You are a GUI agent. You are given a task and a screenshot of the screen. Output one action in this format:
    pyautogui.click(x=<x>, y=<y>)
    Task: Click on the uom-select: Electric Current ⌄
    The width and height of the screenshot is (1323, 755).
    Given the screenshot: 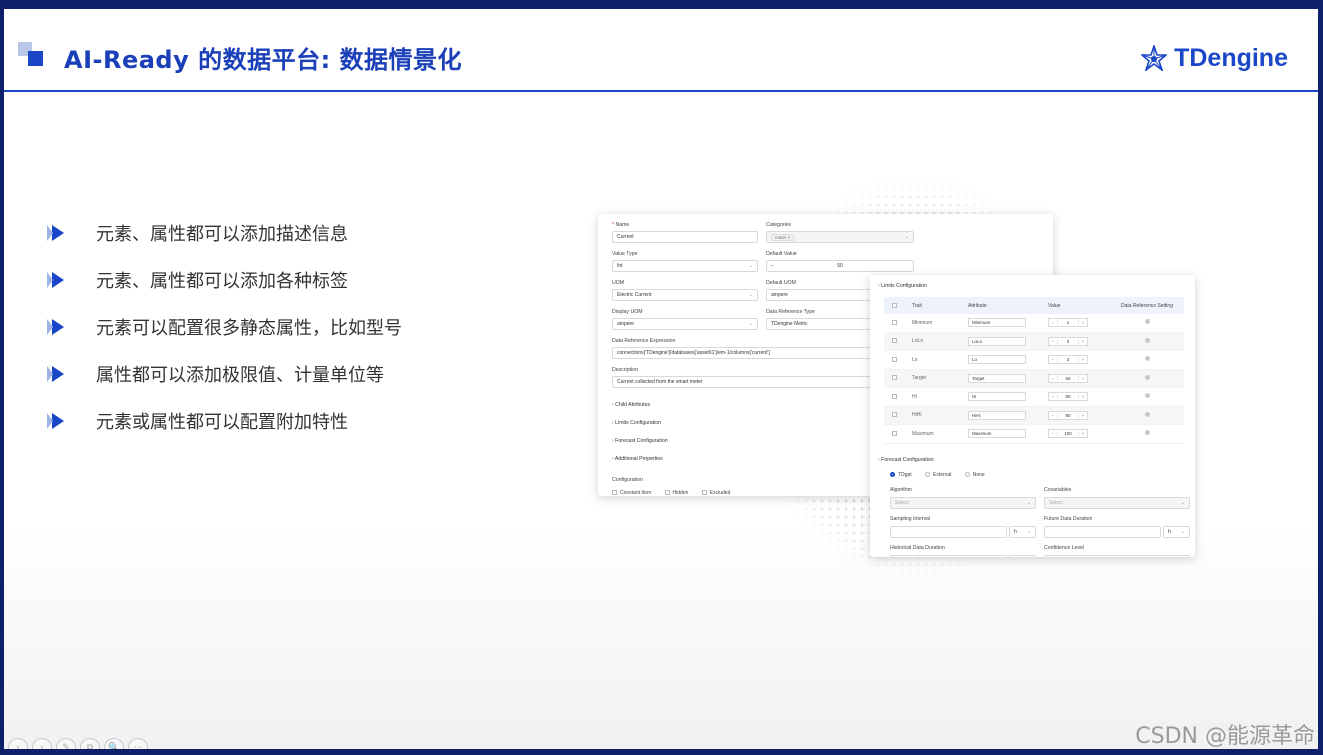 What is the action you would take?
    pyautogui.click(x=685, y=295)
    